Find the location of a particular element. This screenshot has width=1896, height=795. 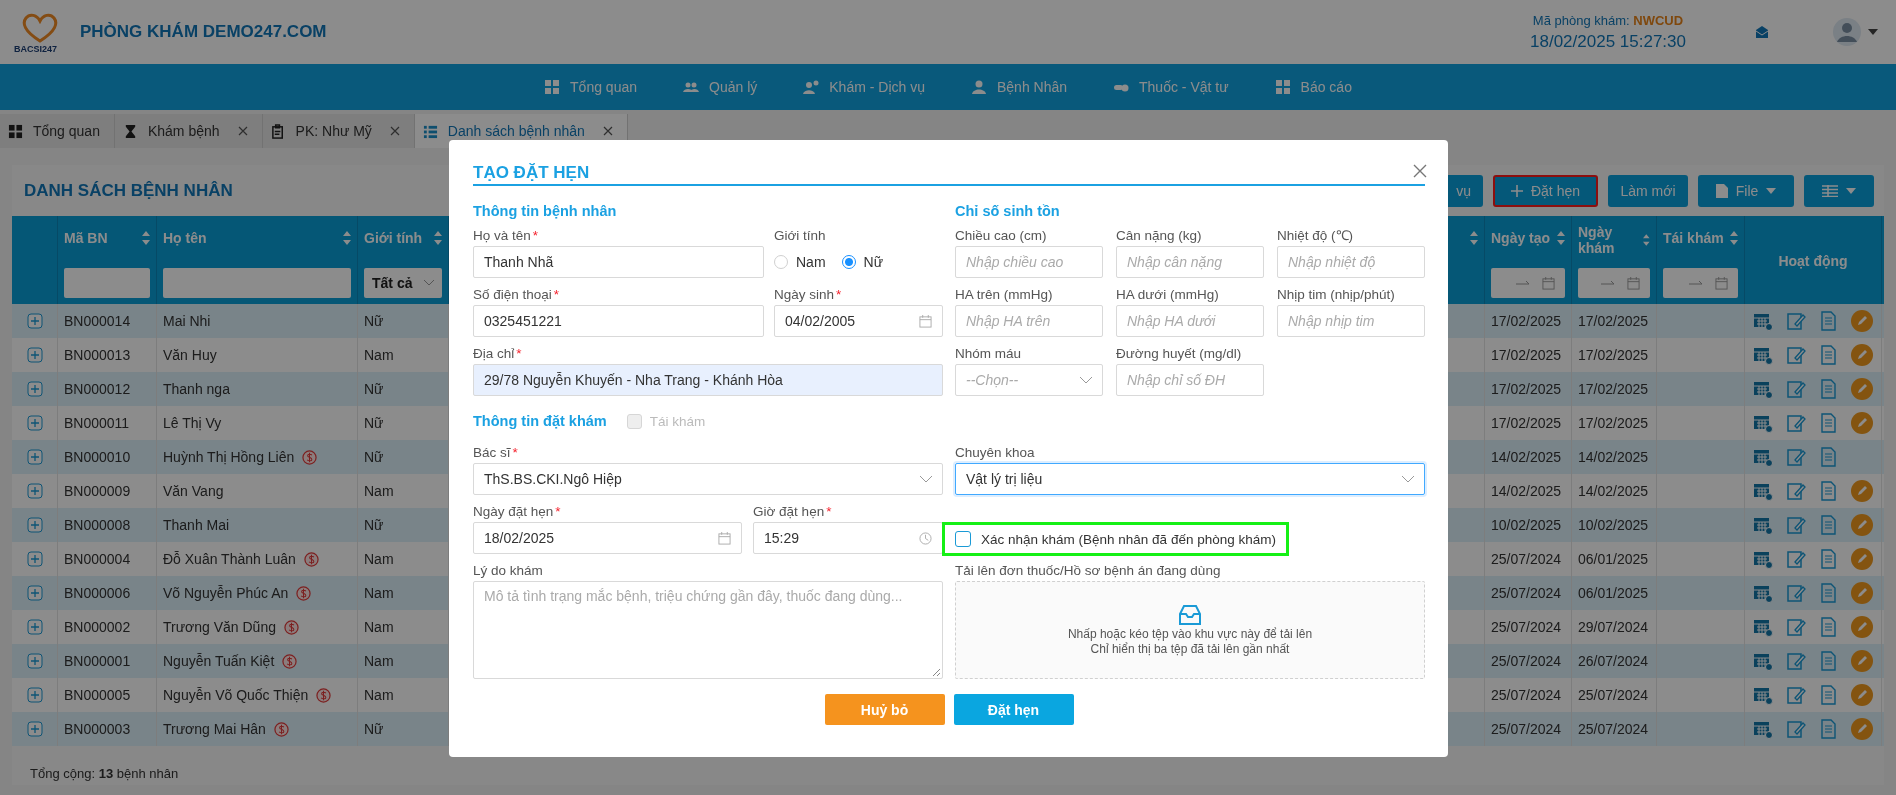

vital-field: Nhập nhiệt độ is located at coordinates (1351, 262).